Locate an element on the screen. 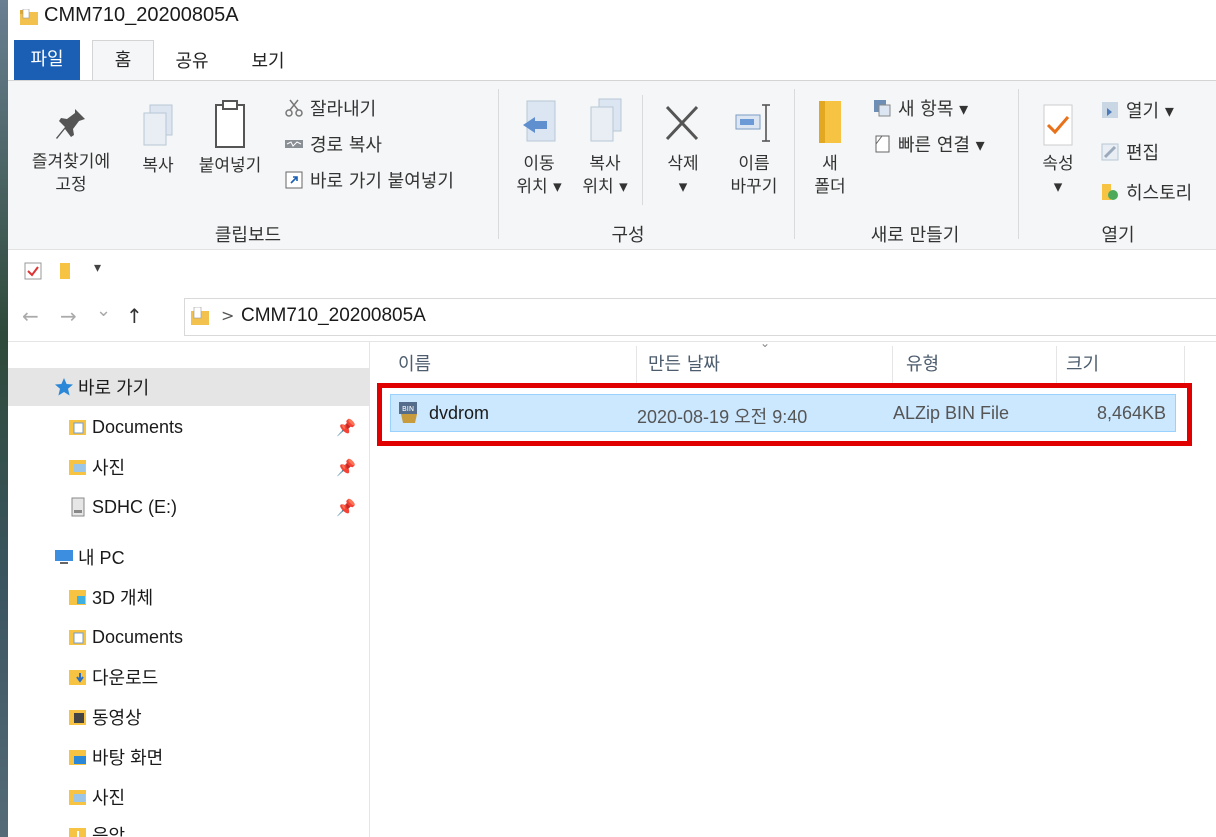 The width and height of the screenshot is (1216, 837). tab-home: 홈 is located at coordinates (123, 60).